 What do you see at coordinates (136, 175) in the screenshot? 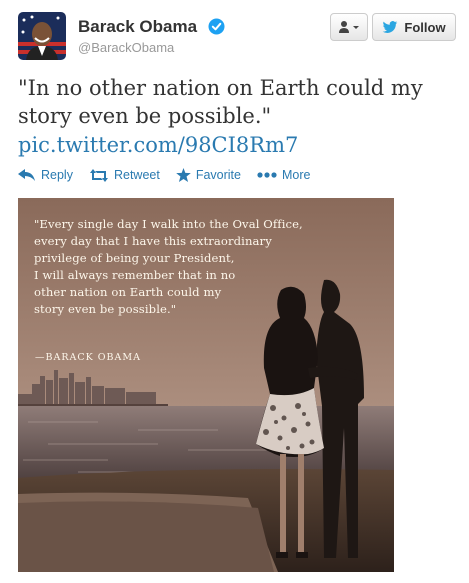
I see `retweet-label: Retweet` at bounding box center [136, 175].